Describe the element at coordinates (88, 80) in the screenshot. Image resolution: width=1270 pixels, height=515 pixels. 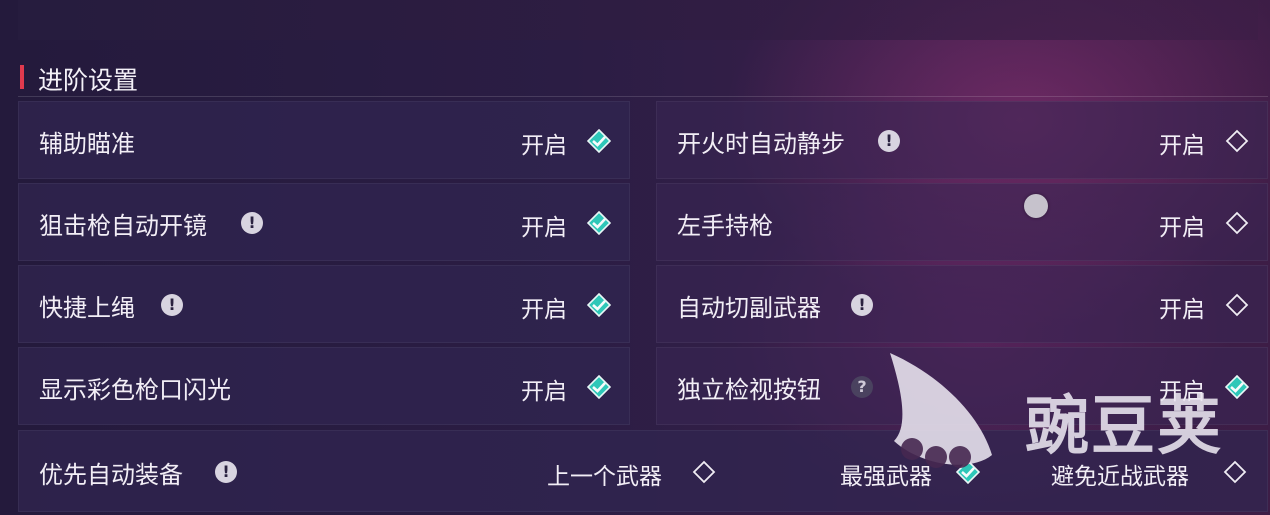
I see `section-title: 进阶设置` at that location.